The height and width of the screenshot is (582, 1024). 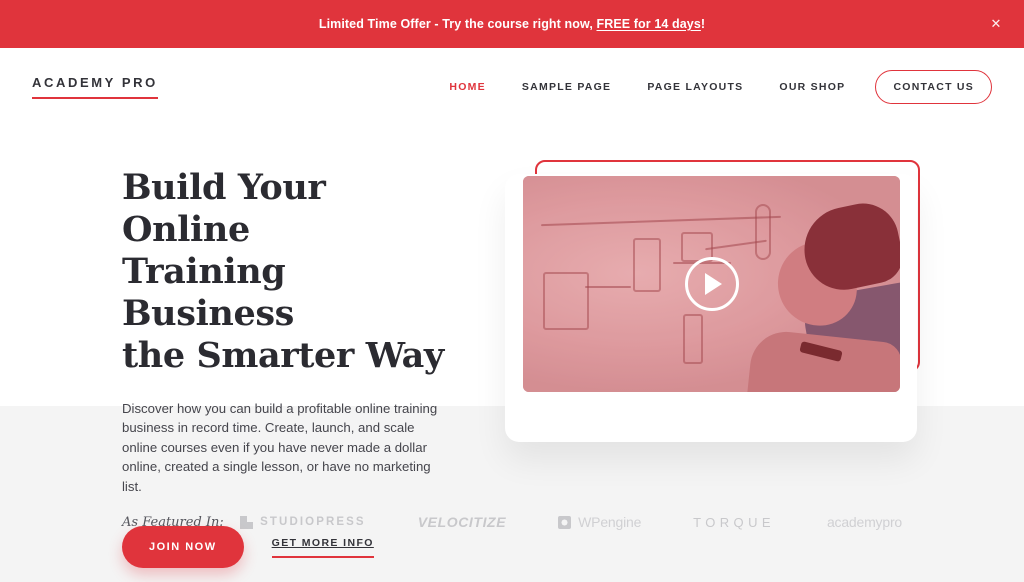 I want to click on site-logo: ACADEMY PRO, so click(x=95, y=87).